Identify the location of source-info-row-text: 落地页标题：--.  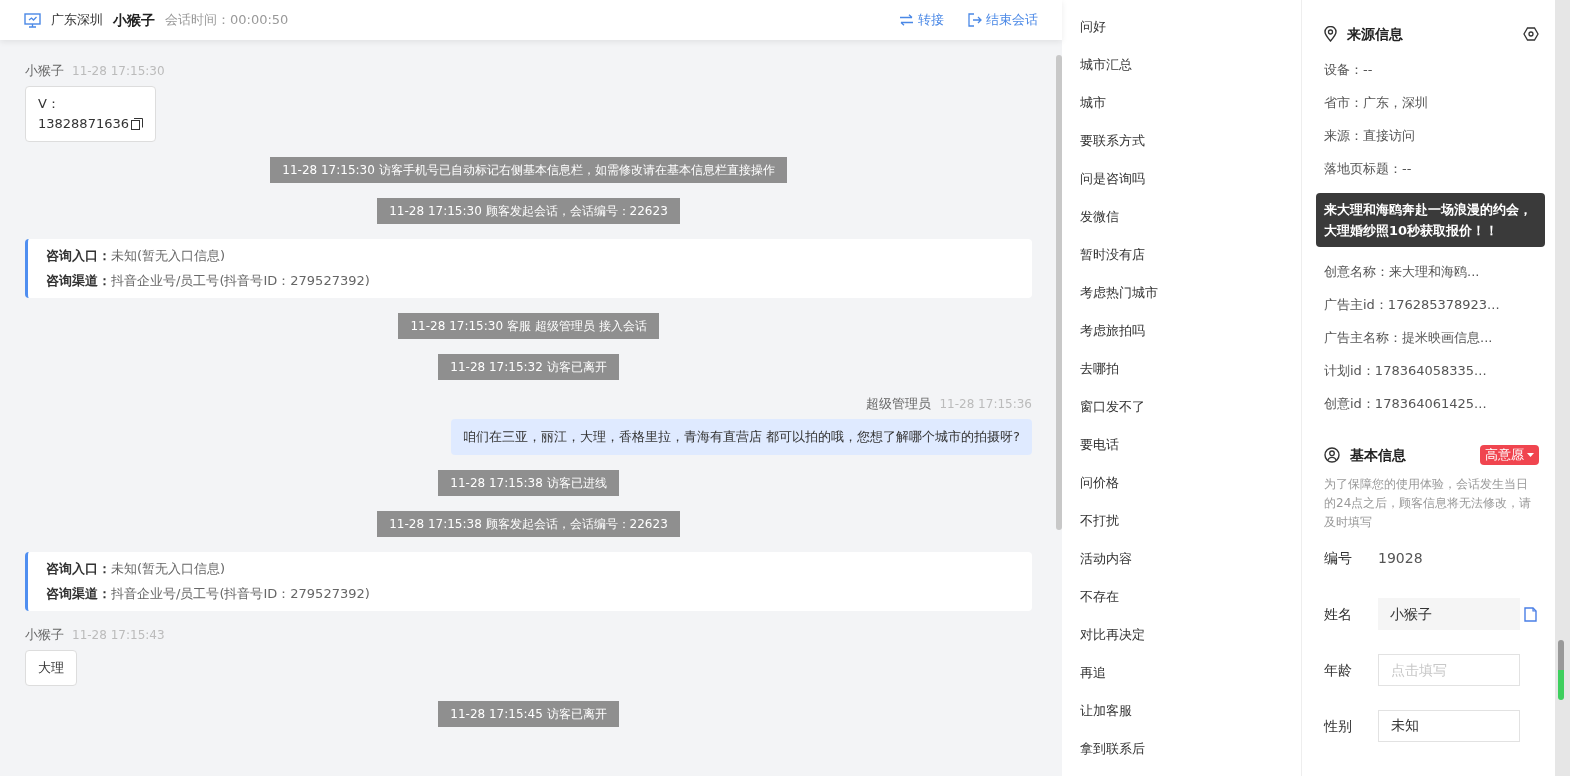
(1368, 169).